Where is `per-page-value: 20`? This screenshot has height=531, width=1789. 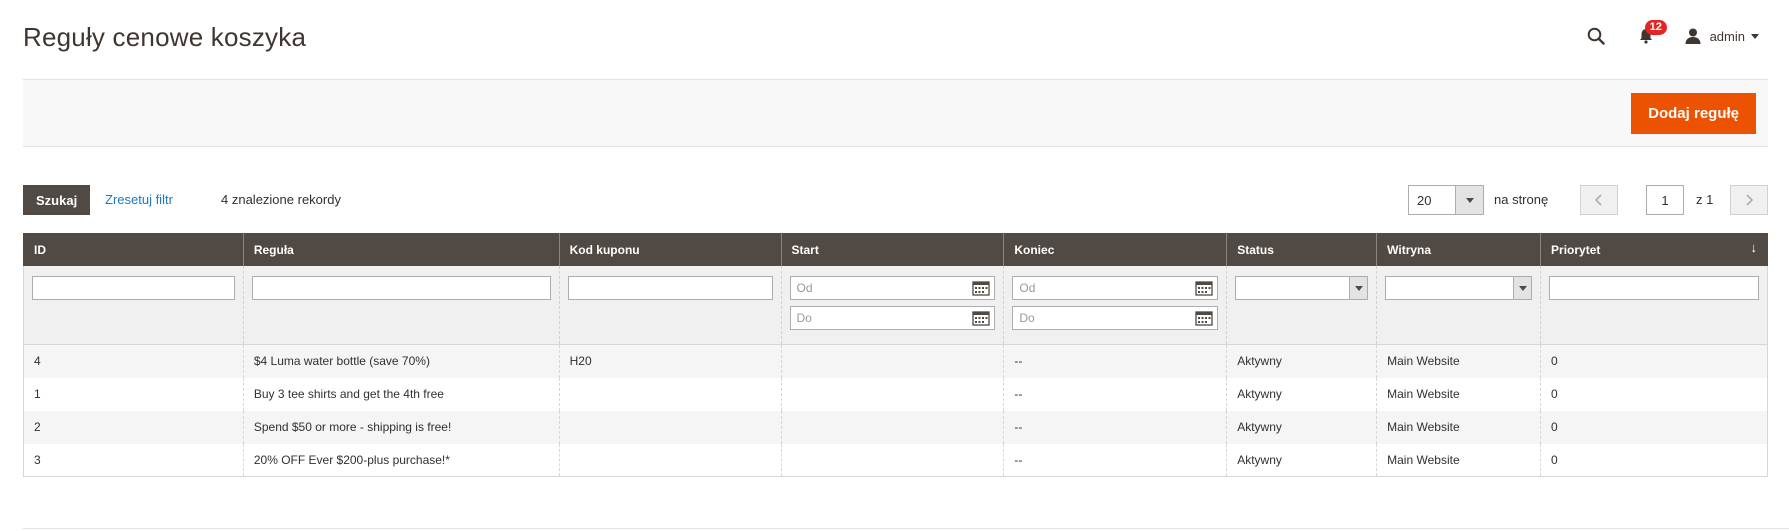
per-page-value: 20 is located at coordinates (1424, 200).